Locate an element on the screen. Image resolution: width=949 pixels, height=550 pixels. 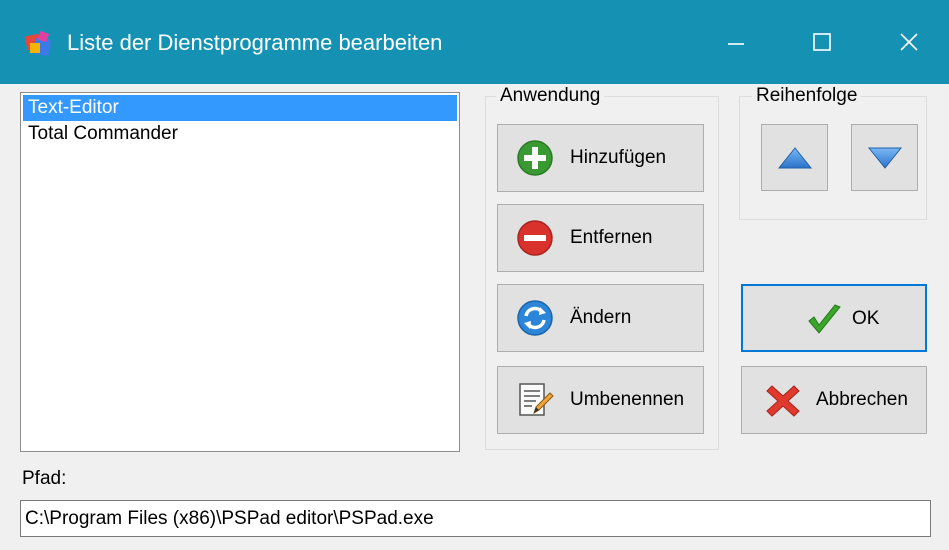
maximize-icon is located at coordinates (822, 42).